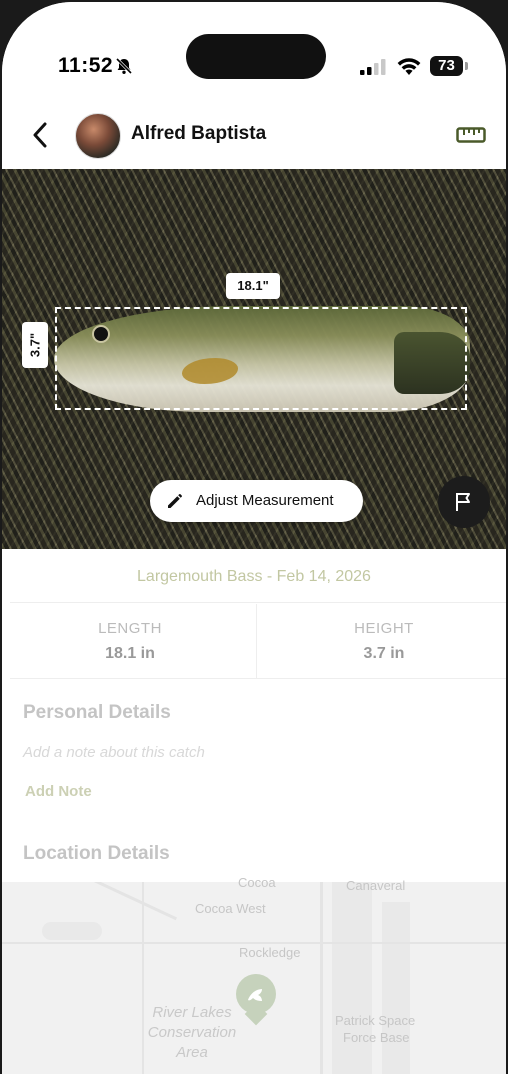 Image resolution: width=508 pixels, height=1074 pixels. Describe the element at coordinates (192, 1052) in the screenshot. I see `map-label: Area` at that location.